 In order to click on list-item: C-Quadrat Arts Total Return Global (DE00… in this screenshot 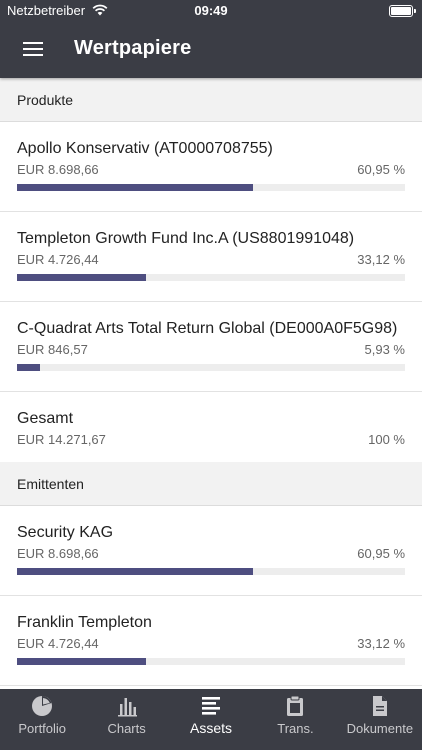, I will do `click(211, 347)`.